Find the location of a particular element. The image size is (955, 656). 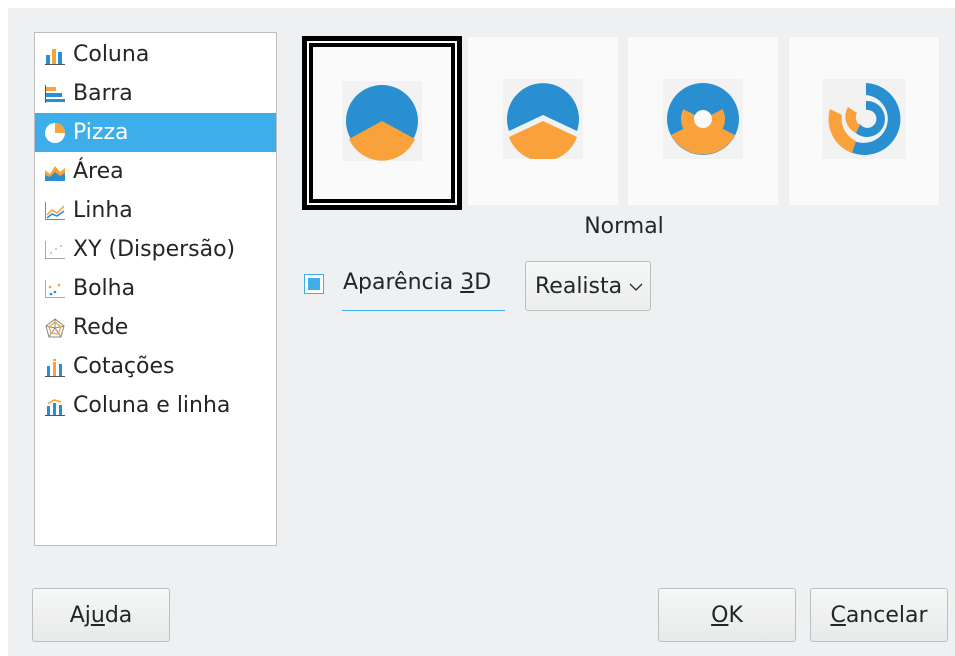

chart-type-label: XY (Dispersão) is located at coordinates (154, 249).